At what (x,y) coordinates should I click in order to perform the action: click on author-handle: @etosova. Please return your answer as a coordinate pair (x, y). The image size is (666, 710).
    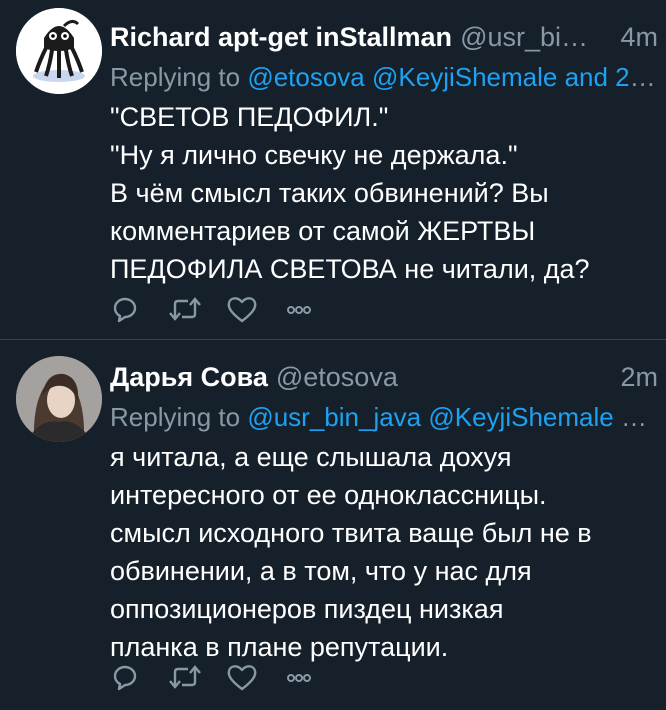
    Looking at the image, I should click on (337, 377).